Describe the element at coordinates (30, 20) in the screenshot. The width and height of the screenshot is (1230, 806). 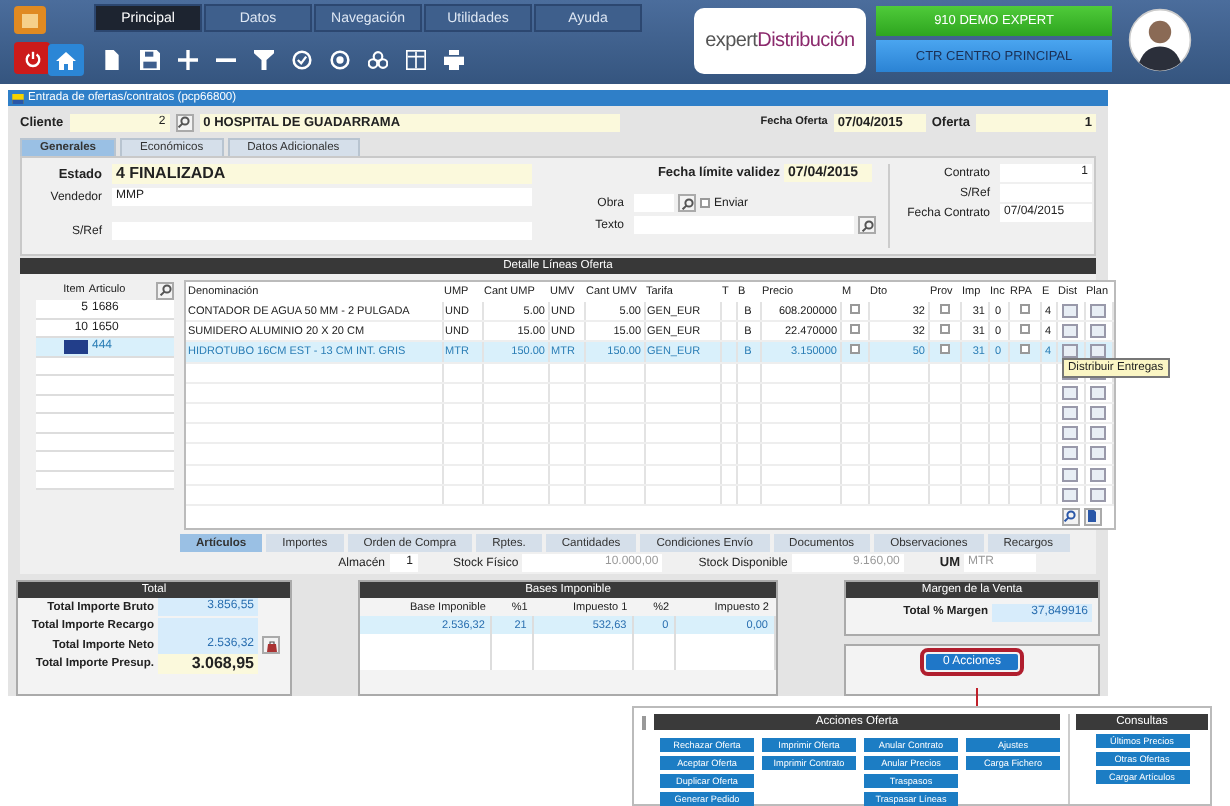
I see `menu-icon` at that location.